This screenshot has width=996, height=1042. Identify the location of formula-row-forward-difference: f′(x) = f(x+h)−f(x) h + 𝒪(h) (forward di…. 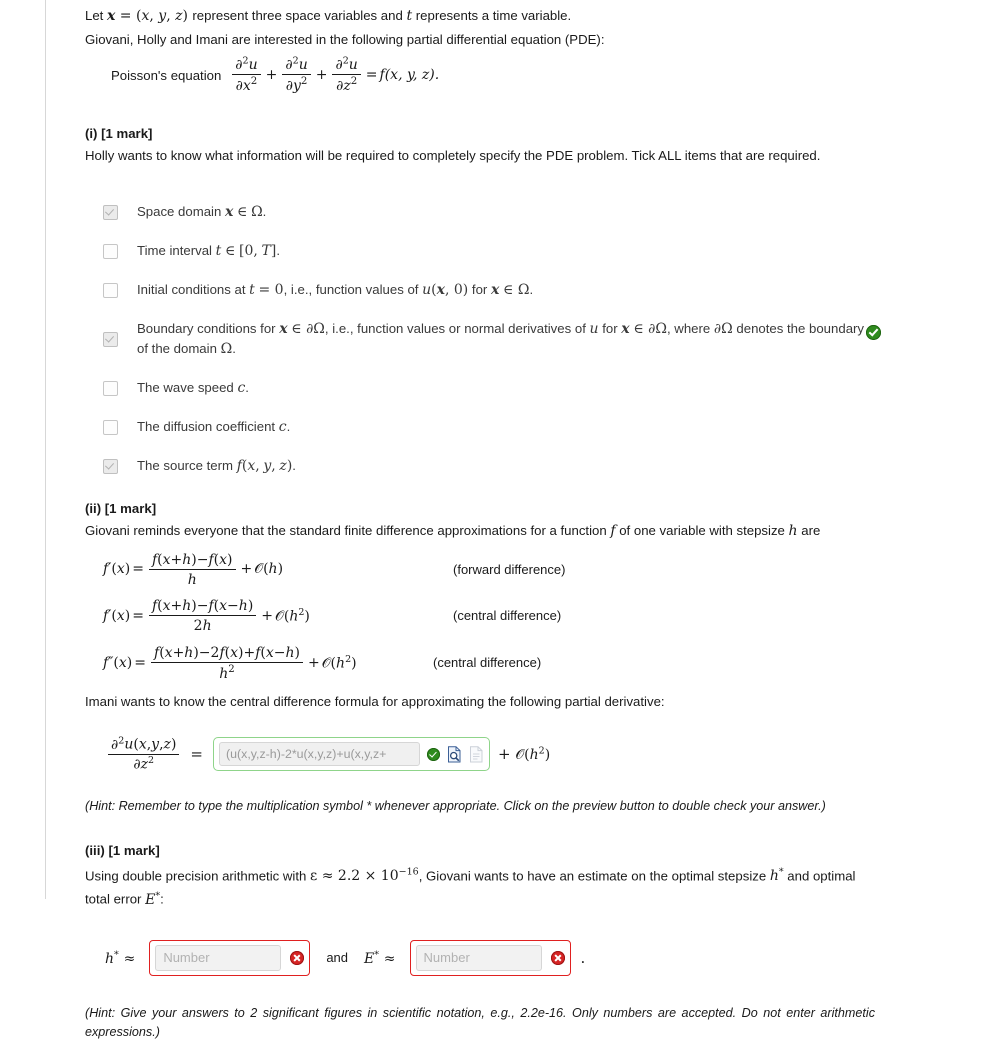
(489, 570).